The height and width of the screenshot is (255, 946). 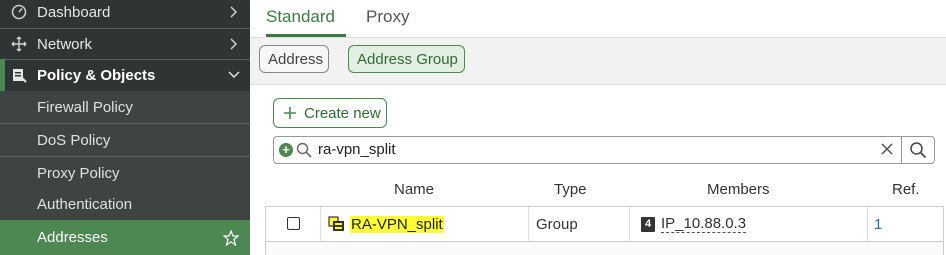 I want to click on sidebar-item-label: Network, so click(x=65, y=44).